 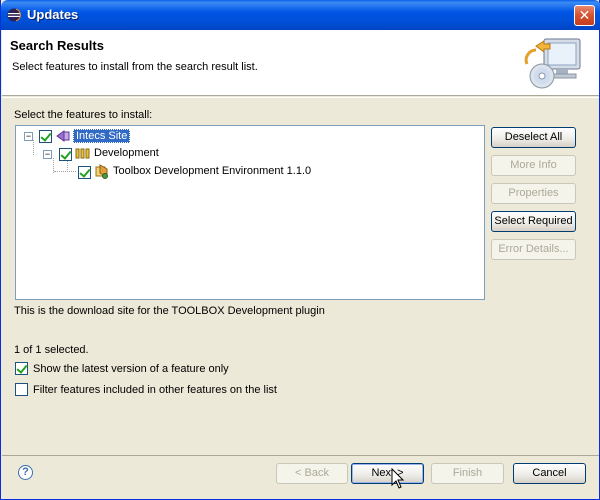 I want to click on more-info-button: More Info, so click(x=533, y=165).